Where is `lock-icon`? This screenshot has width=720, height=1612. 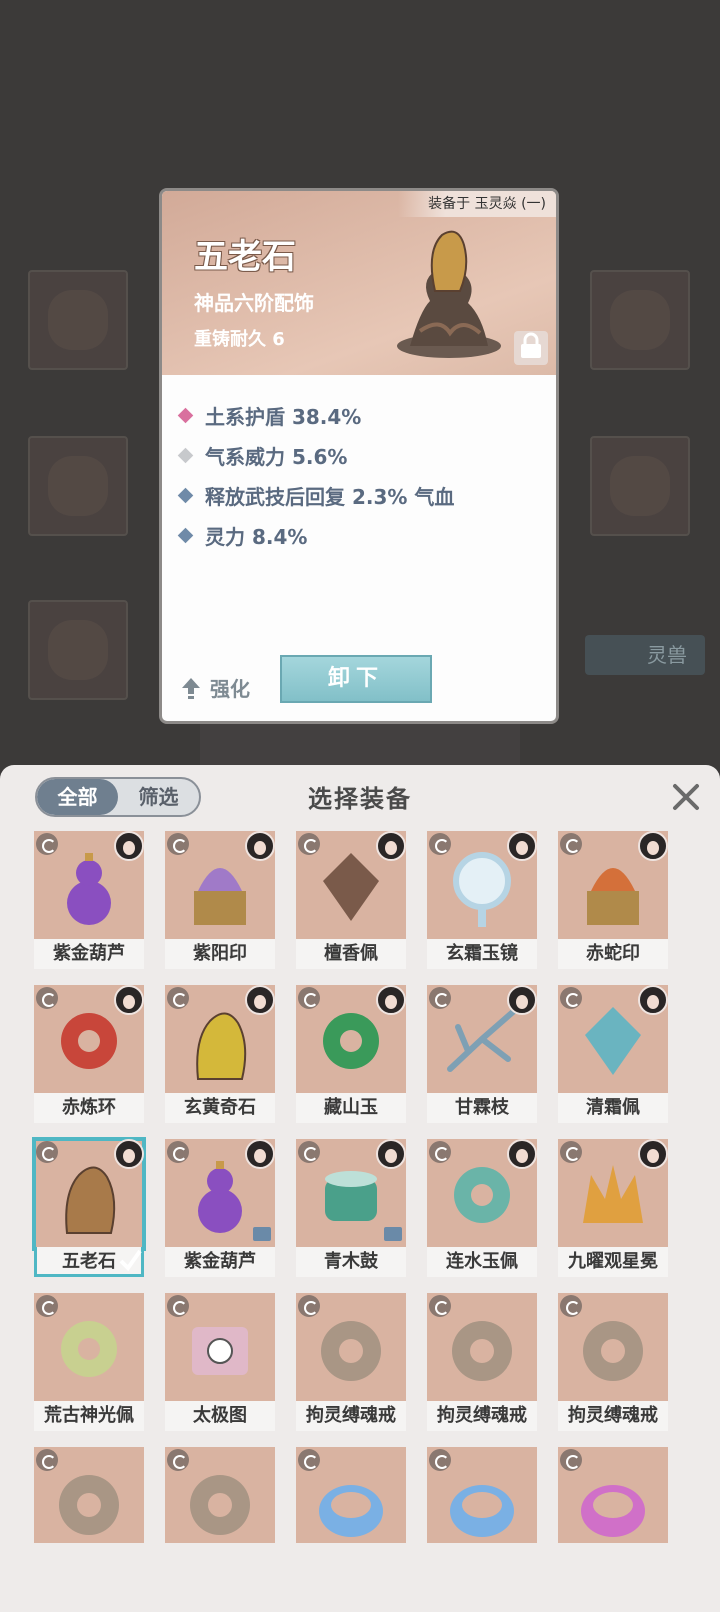 lock-icon is located at coordinates (262, 1234).